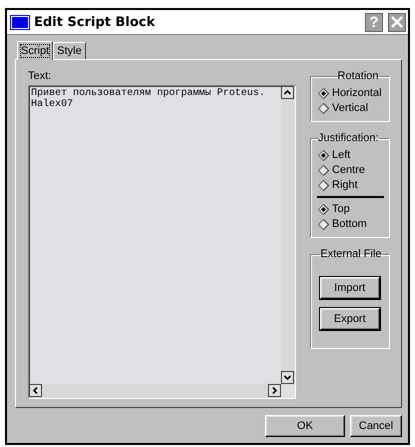 This screenshot has height=447, width=415. What do you see at coordinates (348, 138) in the screenshot?
I see `group-title: Justification:` at bounding box center [348, 138].